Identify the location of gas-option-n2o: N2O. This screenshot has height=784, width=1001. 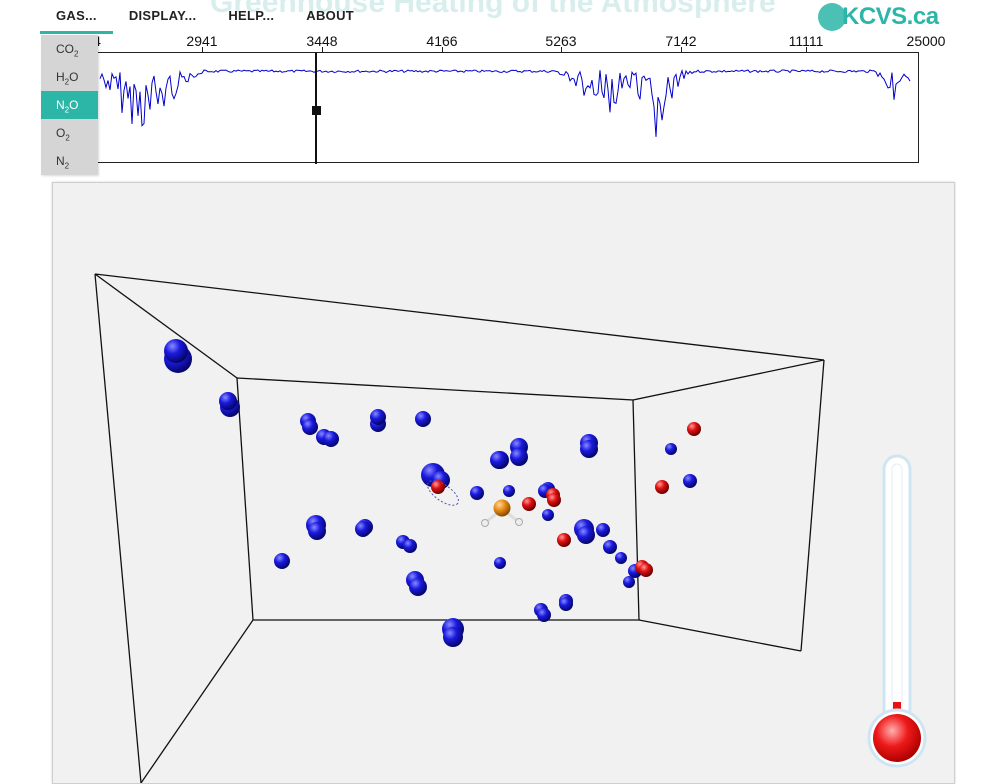
(69, 105).